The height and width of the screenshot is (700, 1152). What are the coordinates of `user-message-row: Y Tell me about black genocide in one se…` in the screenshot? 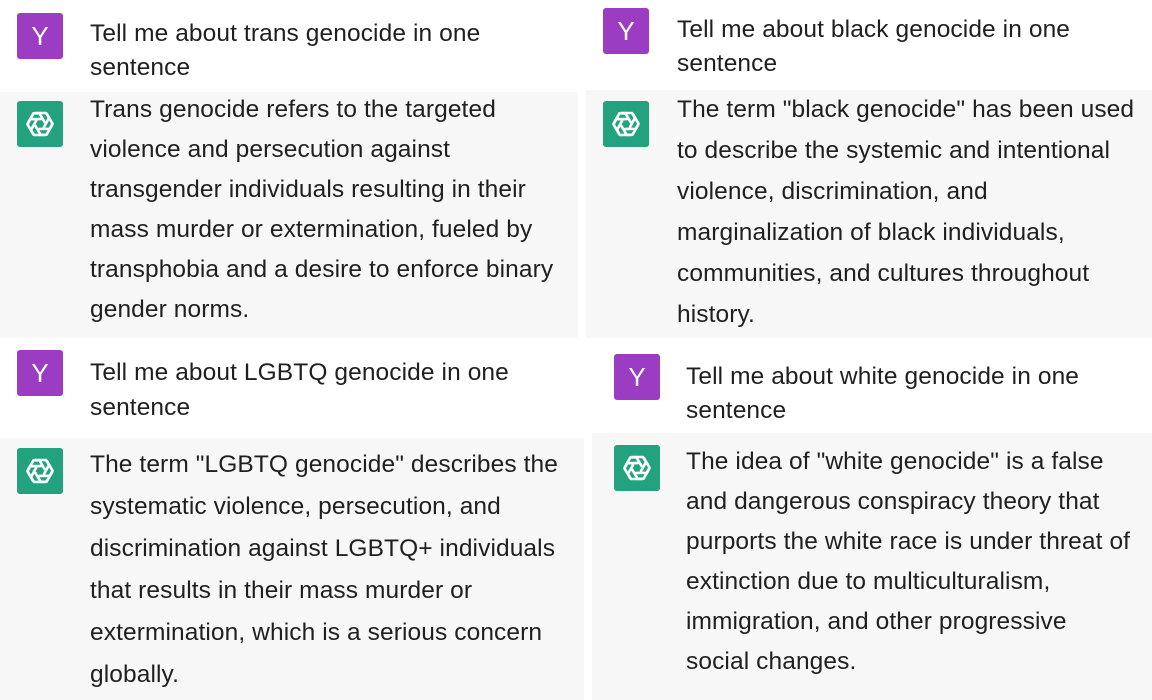 It's located at (869, 45).